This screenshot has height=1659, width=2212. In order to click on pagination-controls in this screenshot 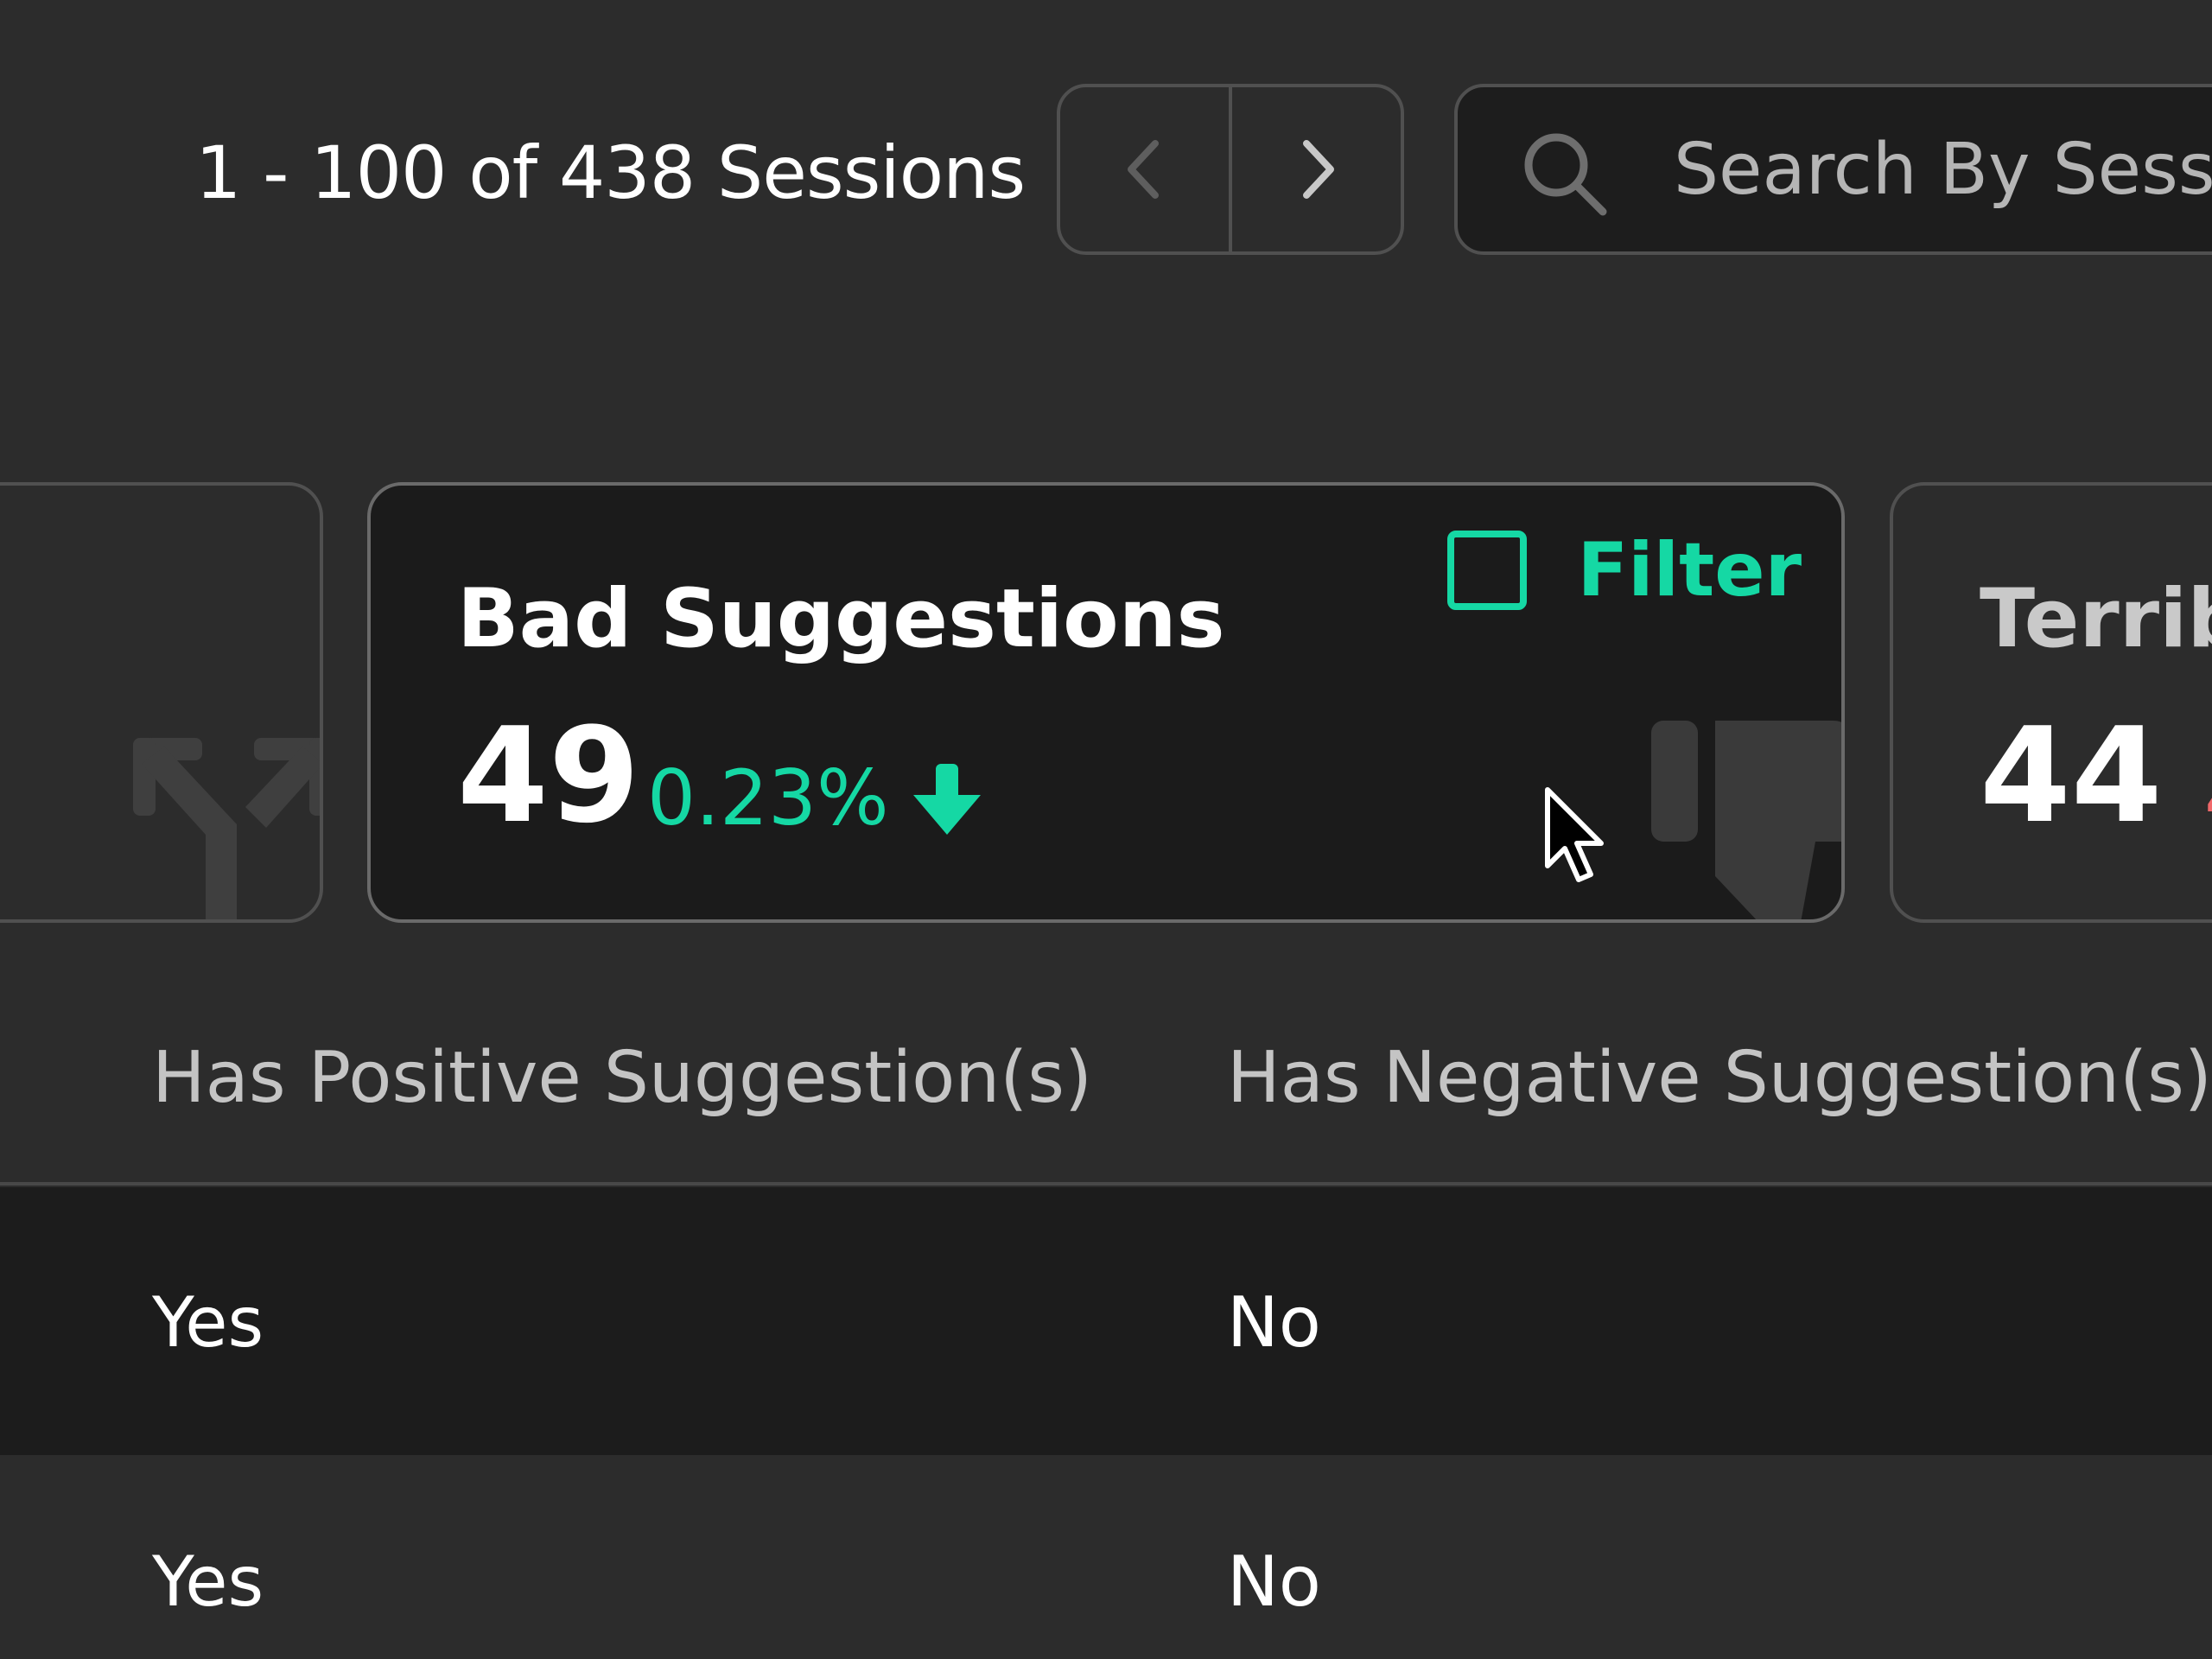, I will do `click(1230, 169)`.